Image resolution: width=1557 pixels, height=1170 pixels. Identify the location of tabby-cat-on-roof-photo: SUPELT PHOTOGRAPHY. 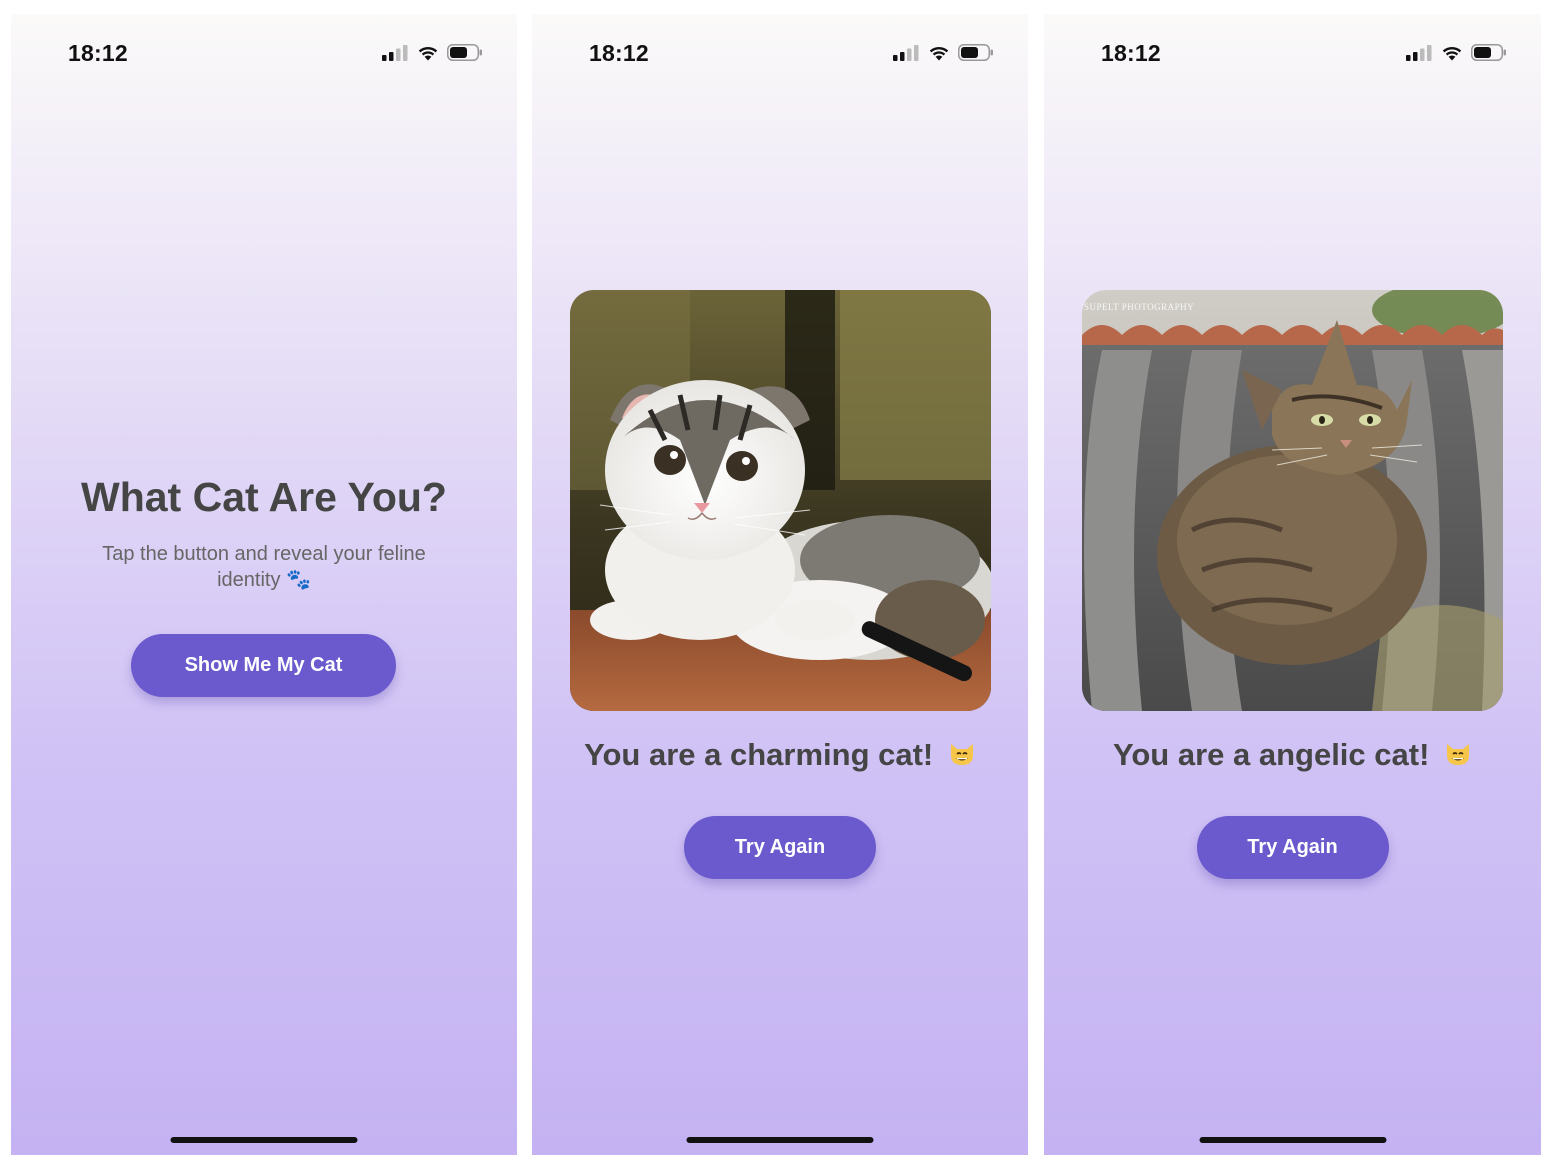
(1292, 500).